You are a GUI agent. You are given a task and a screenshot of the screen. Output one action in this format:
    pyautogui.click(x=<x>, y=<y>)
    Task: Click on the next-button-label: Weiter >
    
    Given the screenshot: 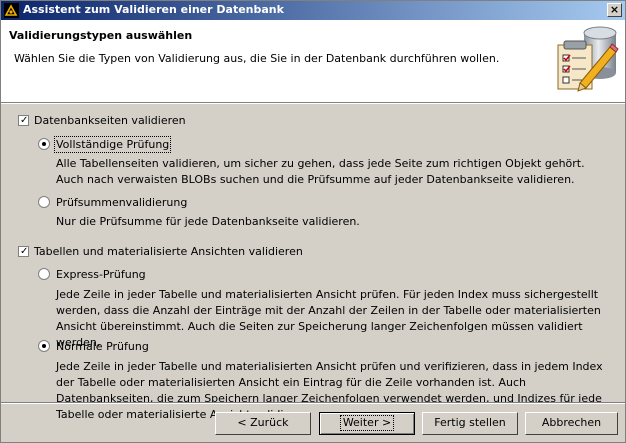 What is the action you would take?
    pyautogui.click(x=367, y=423)
    